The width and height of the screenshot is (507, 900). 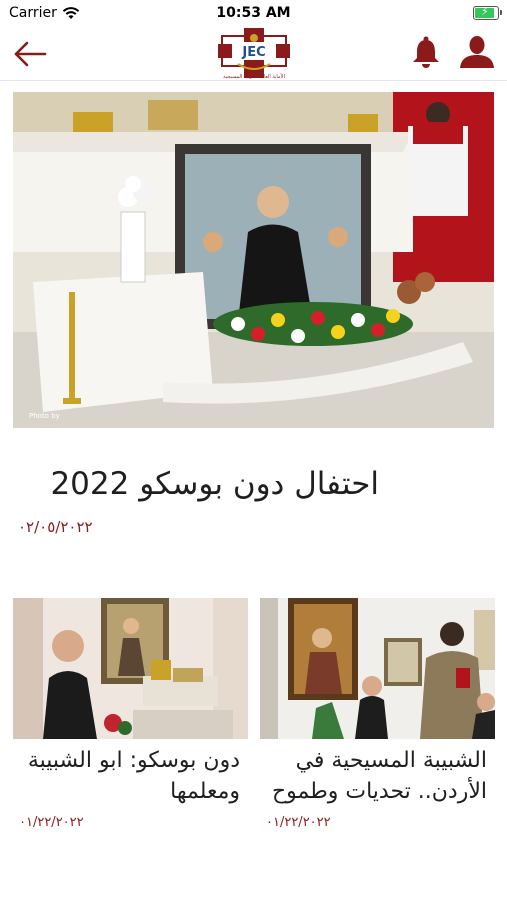 What do you see at coordinates (253, 484) in the screenshot?
I see `featured-title: احتفال دون بوسكو 2022` at bounding box center [253, 484].